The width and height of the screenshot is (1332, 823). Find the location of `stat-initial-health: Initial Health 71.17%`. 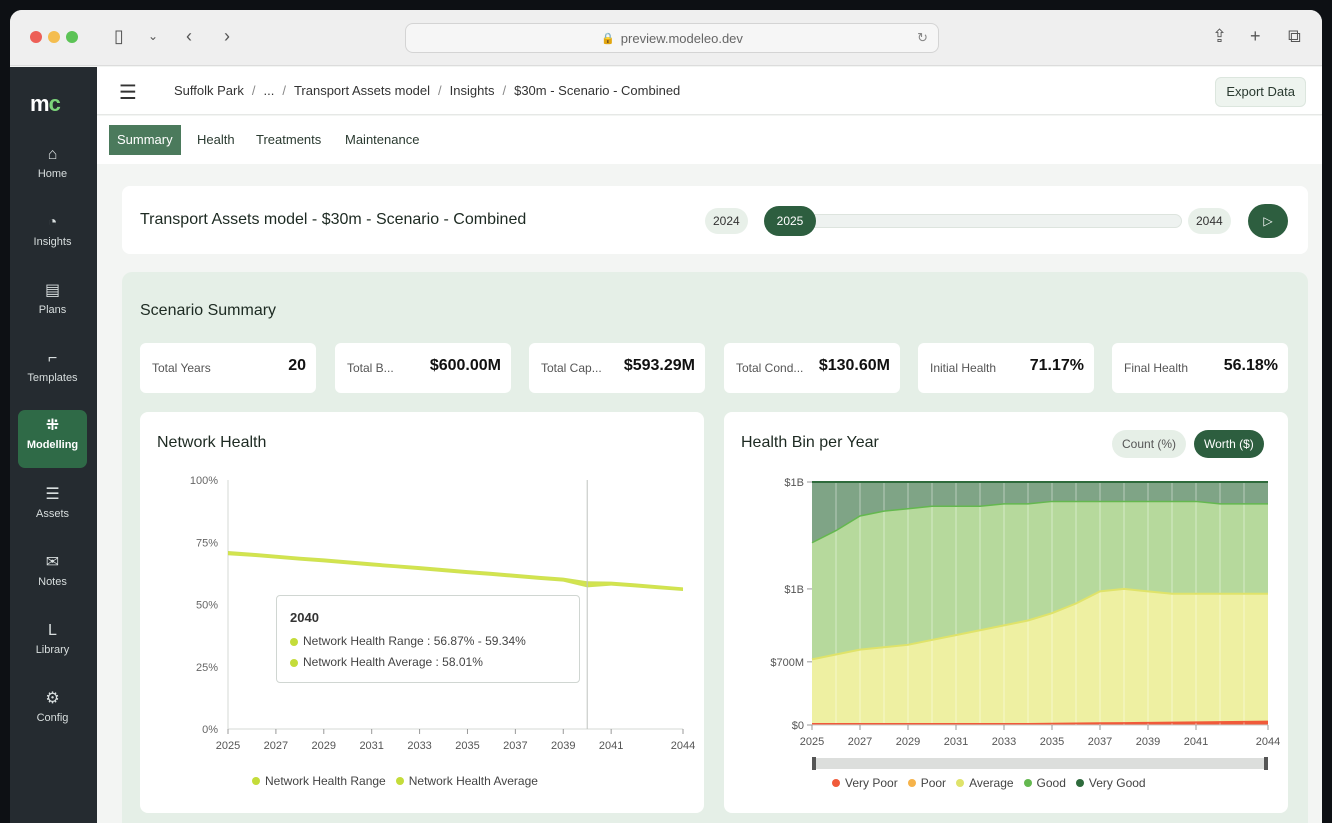

stat-initial-health: Initial Health 71.17% is located at coordinates (1006, 368).